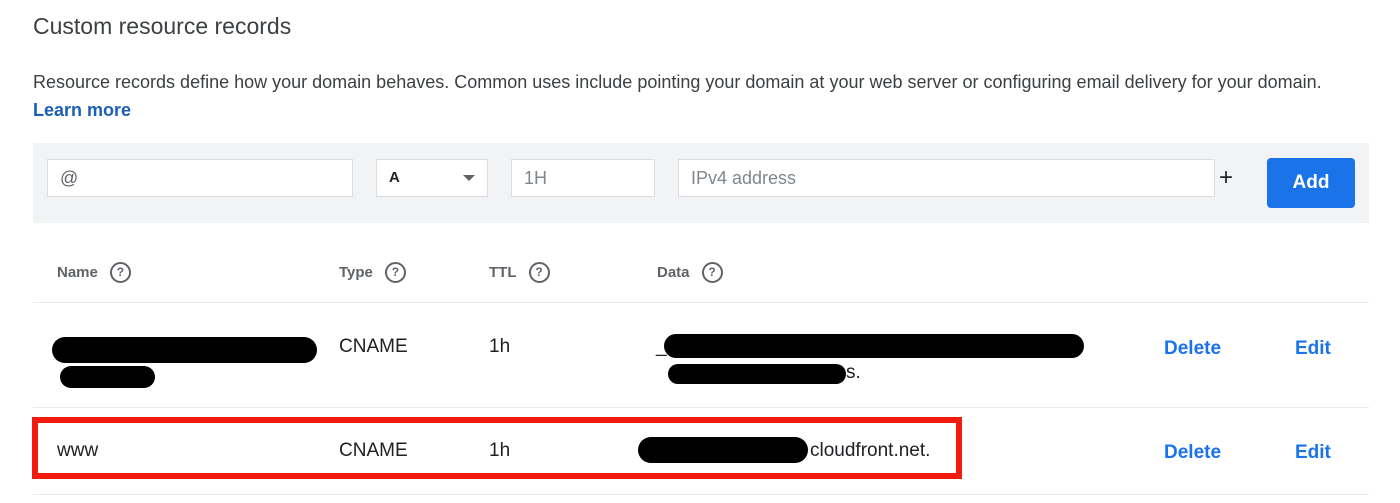 The image size is (1400, 503). I want to click on column-header-type: Type ?, so click(372, 272).